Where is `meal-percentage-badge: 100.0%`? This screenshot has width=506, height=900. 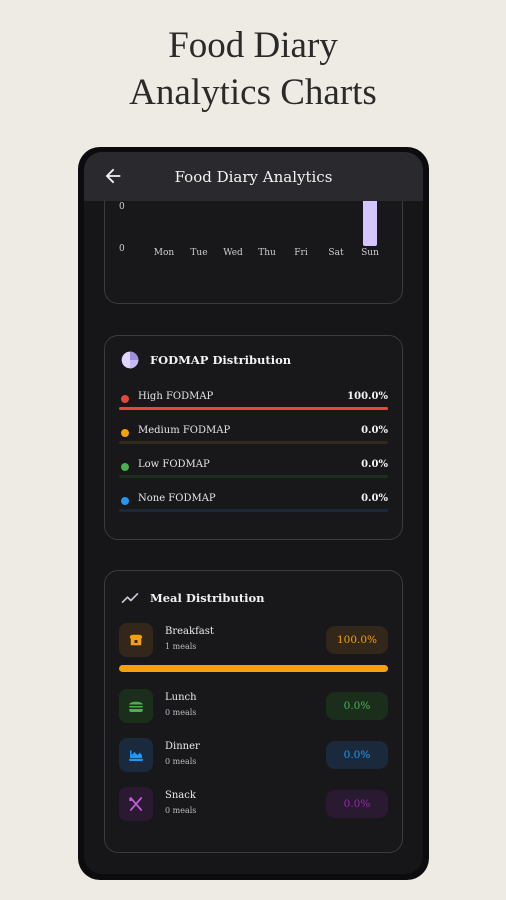 meal-percentage-badge: 100.0% is located at coordinates (357, 640).